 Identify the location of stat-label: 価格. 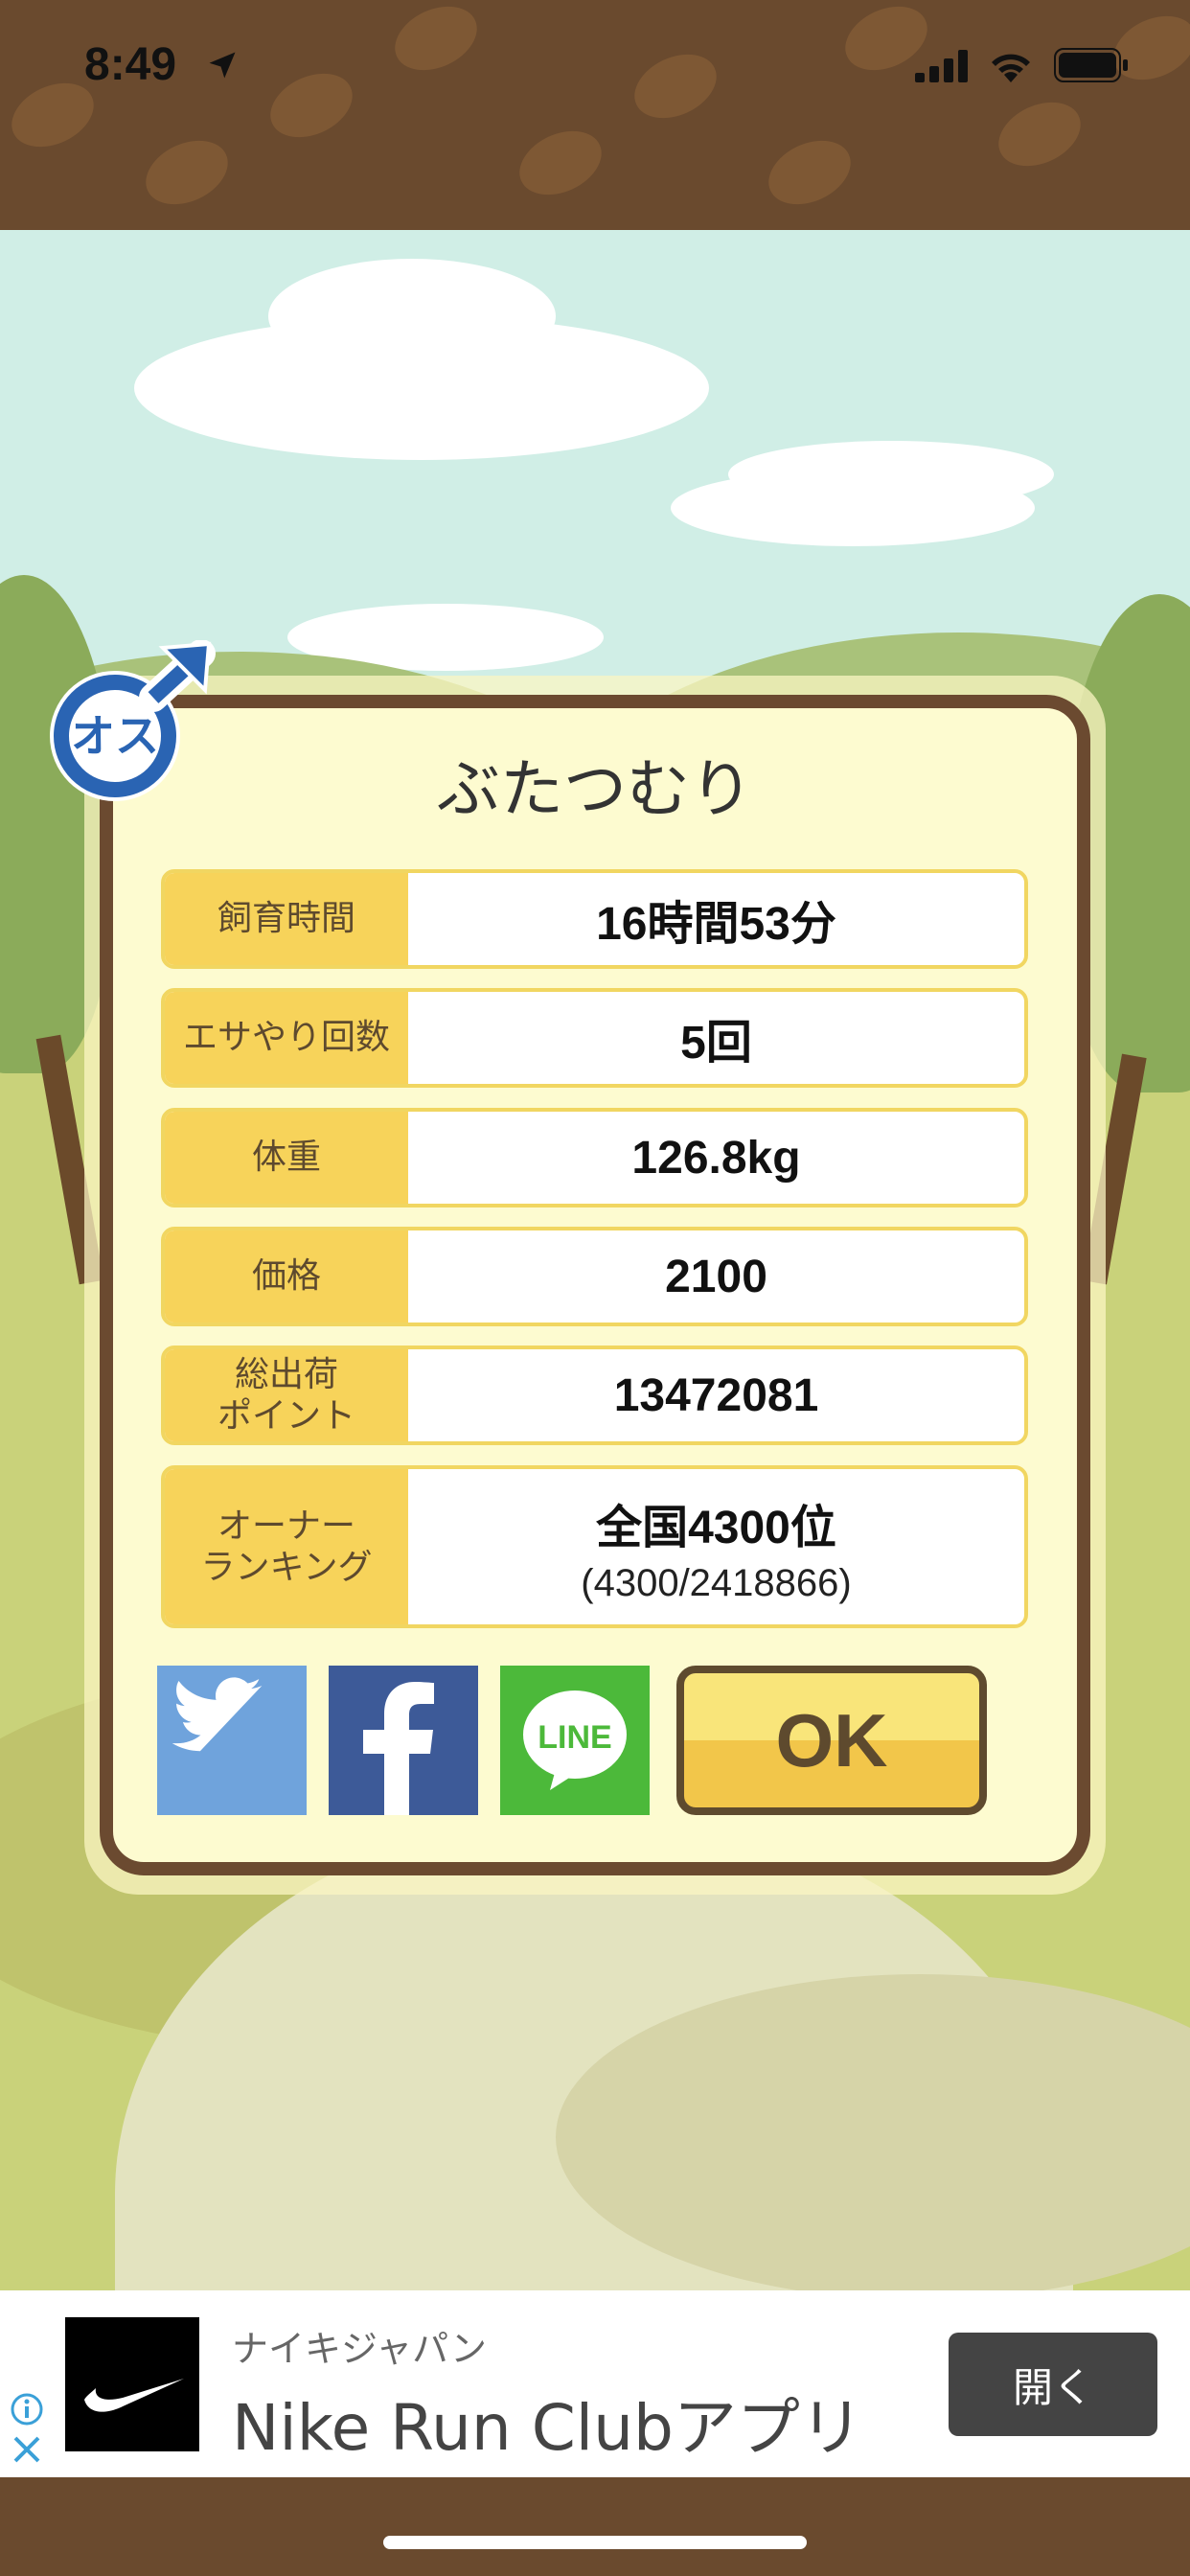
(287, 1276).